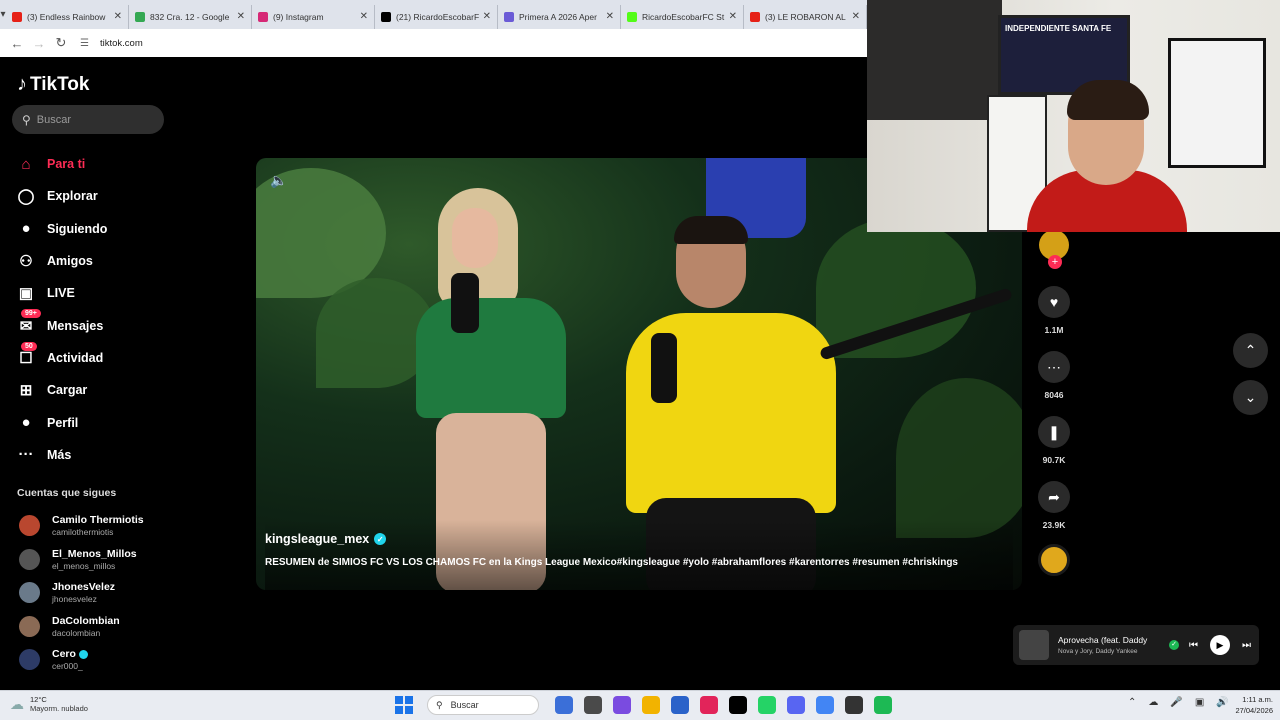 This screenshot has width=1280, height=720. I want to click on forward-button: →, so click(39, 43).